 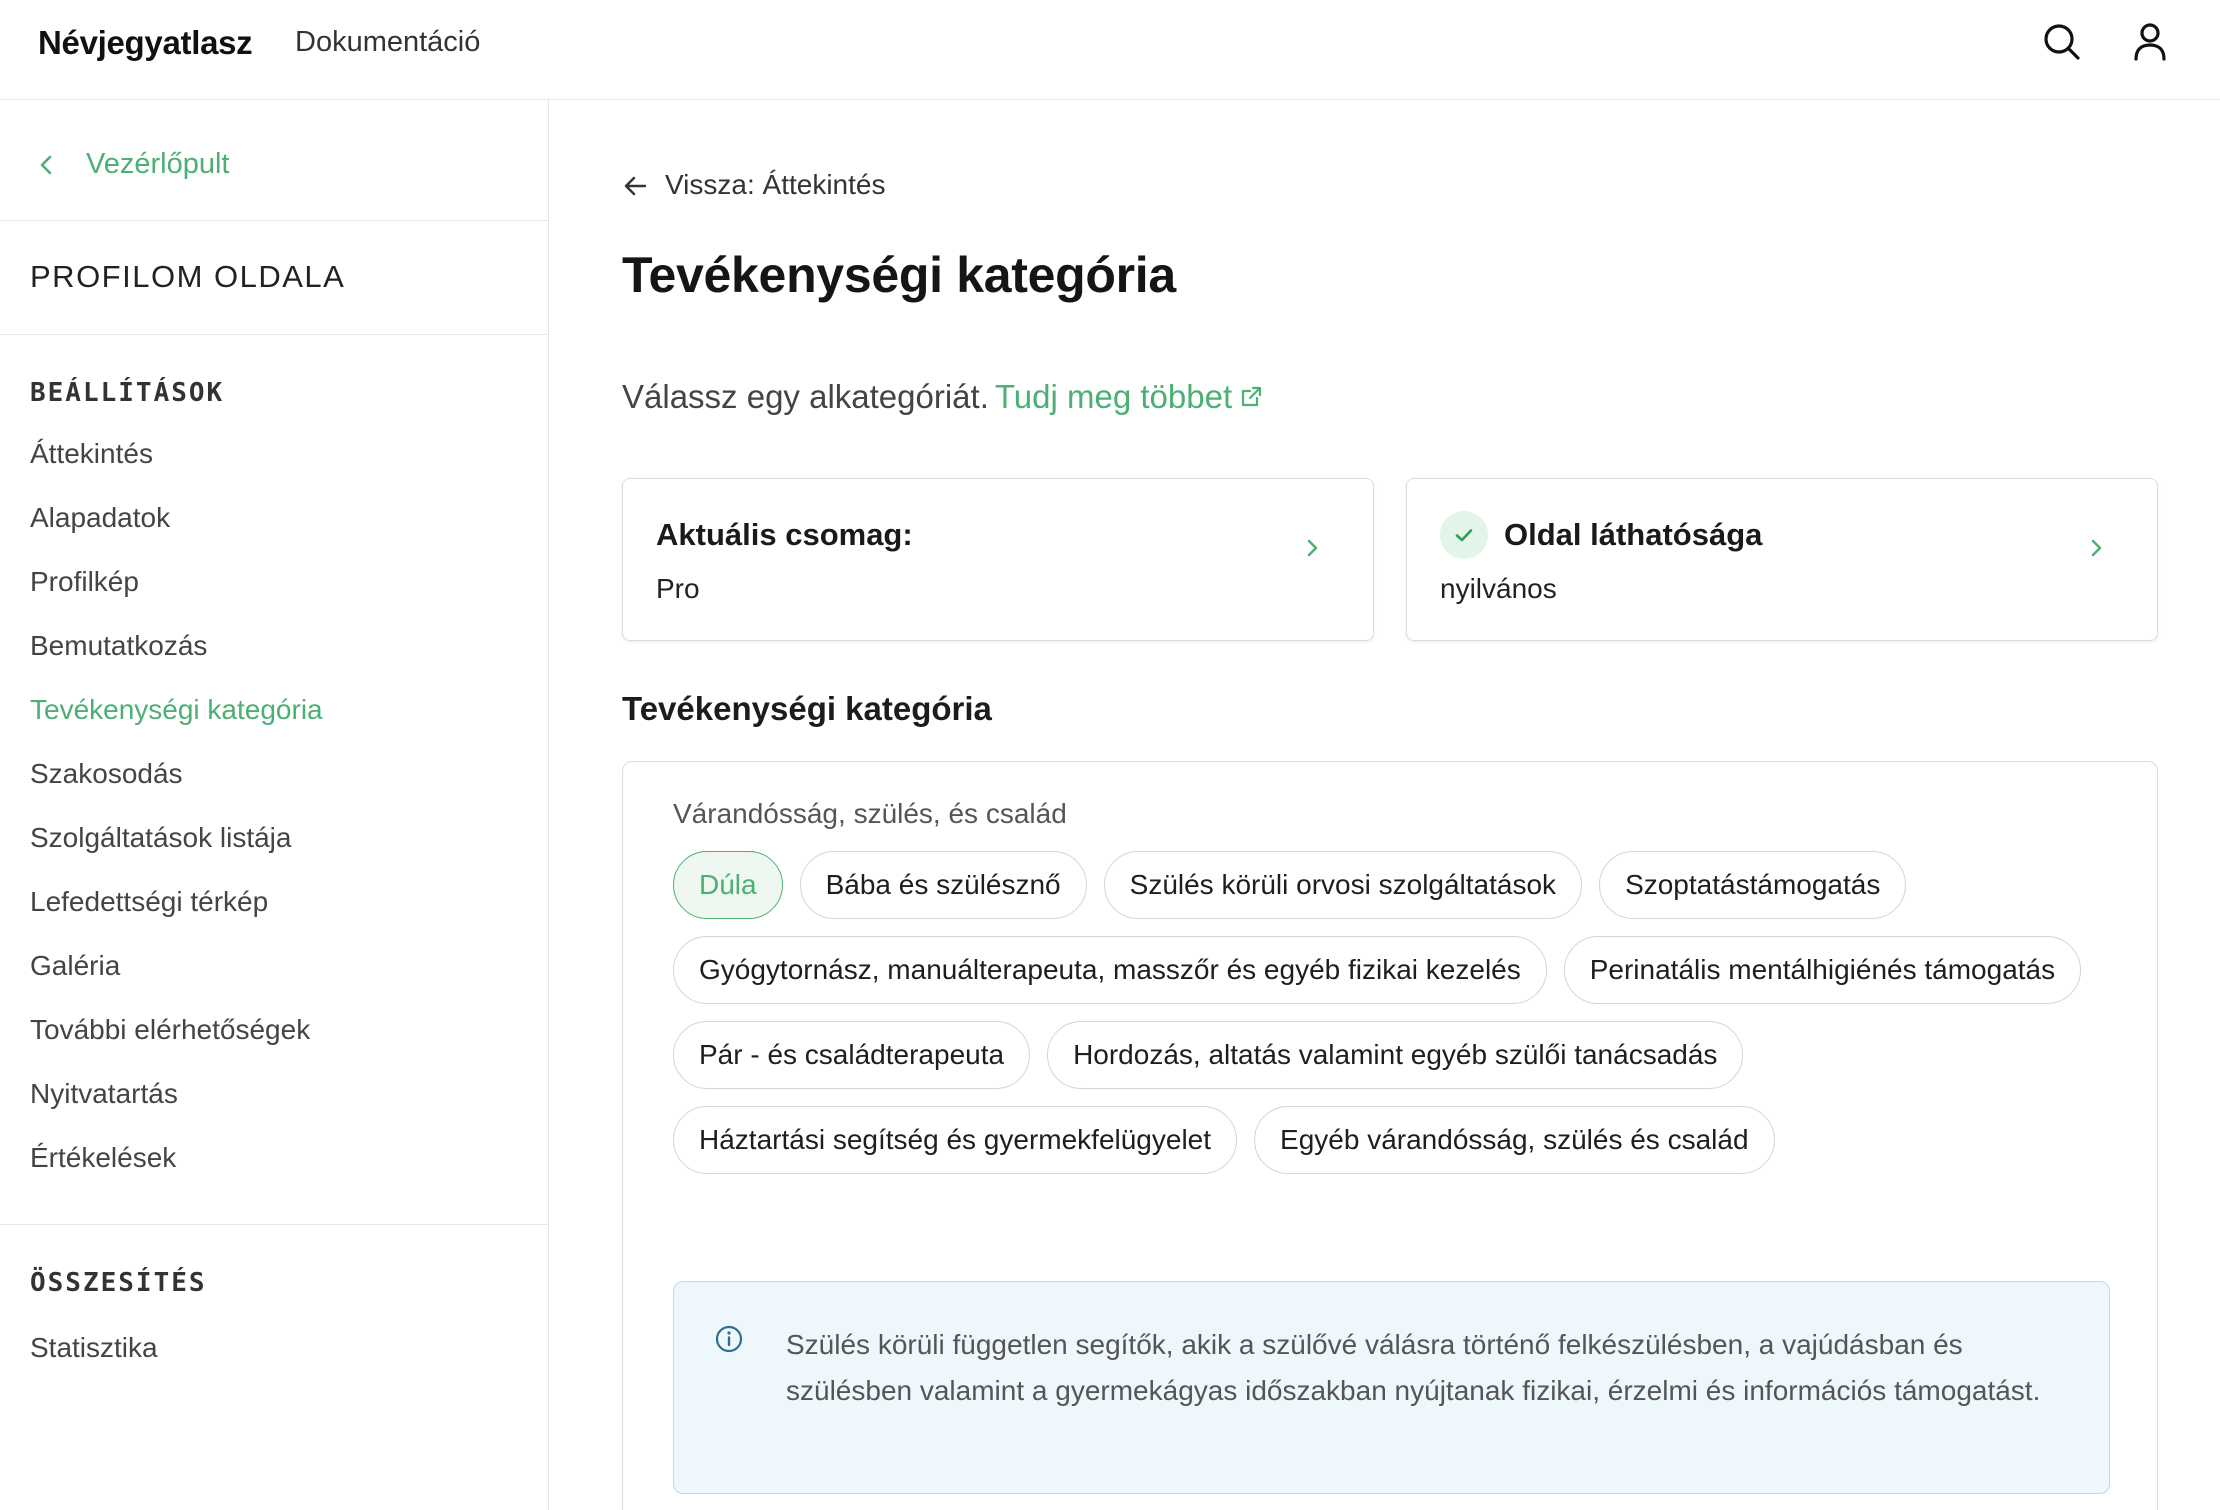 I want to click on chip-perinatal-mental-health: Perinatális mentálhigiénés támogatás, so click(x=1822, y=970).